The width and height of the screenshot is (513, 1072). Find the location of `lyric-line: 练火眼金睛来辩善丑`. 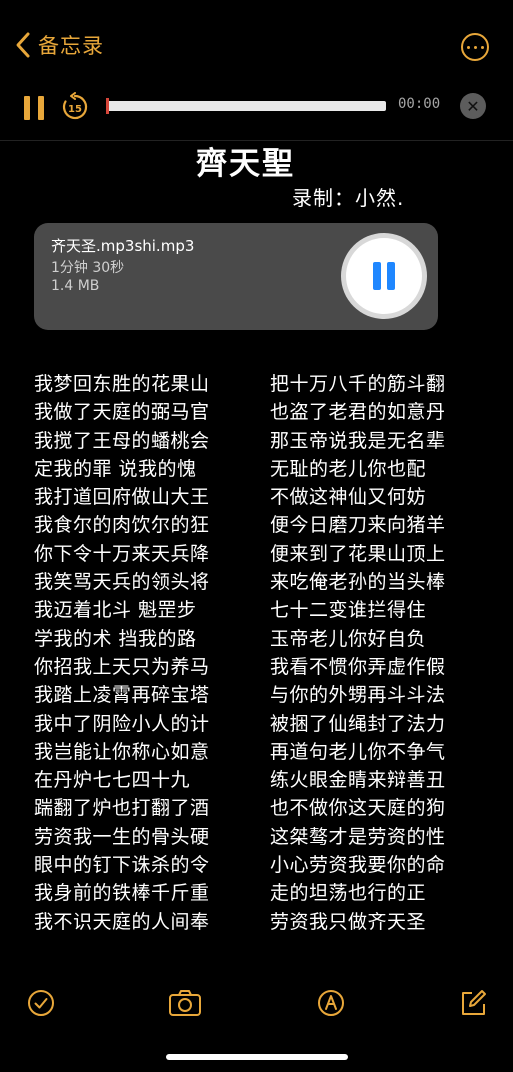

lyric-line: 练火眼金睛来辩善丑 is located at coordinates (358, 780).